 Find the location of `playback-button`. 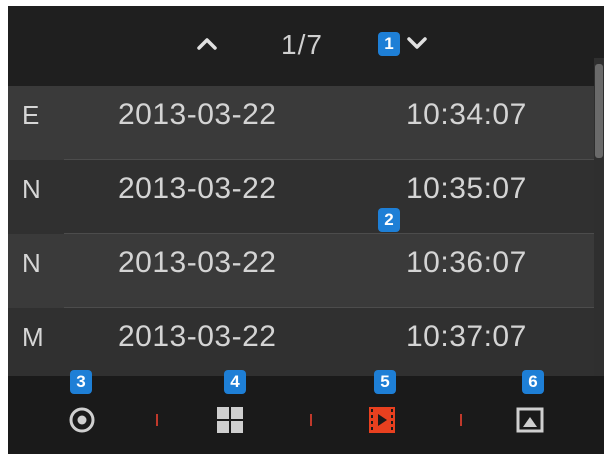

playback-button is located at coordinates (382, 420).